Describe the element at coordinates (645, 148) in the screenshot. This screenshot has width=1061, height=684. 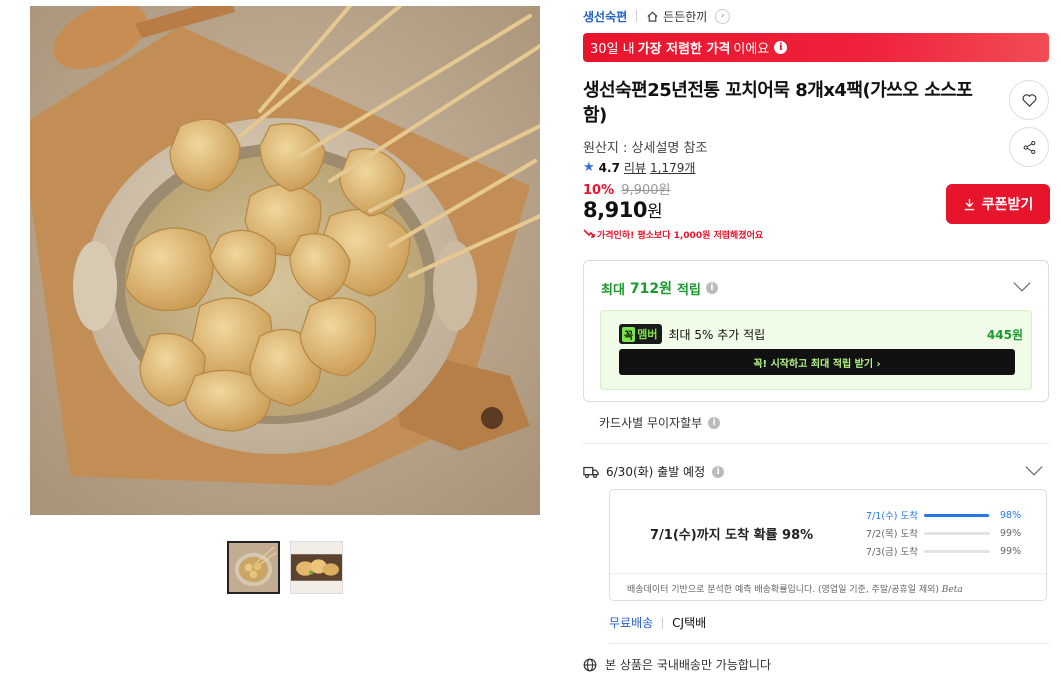
I see `origin-info: 원산지 : 상세설명 참조` at that location.